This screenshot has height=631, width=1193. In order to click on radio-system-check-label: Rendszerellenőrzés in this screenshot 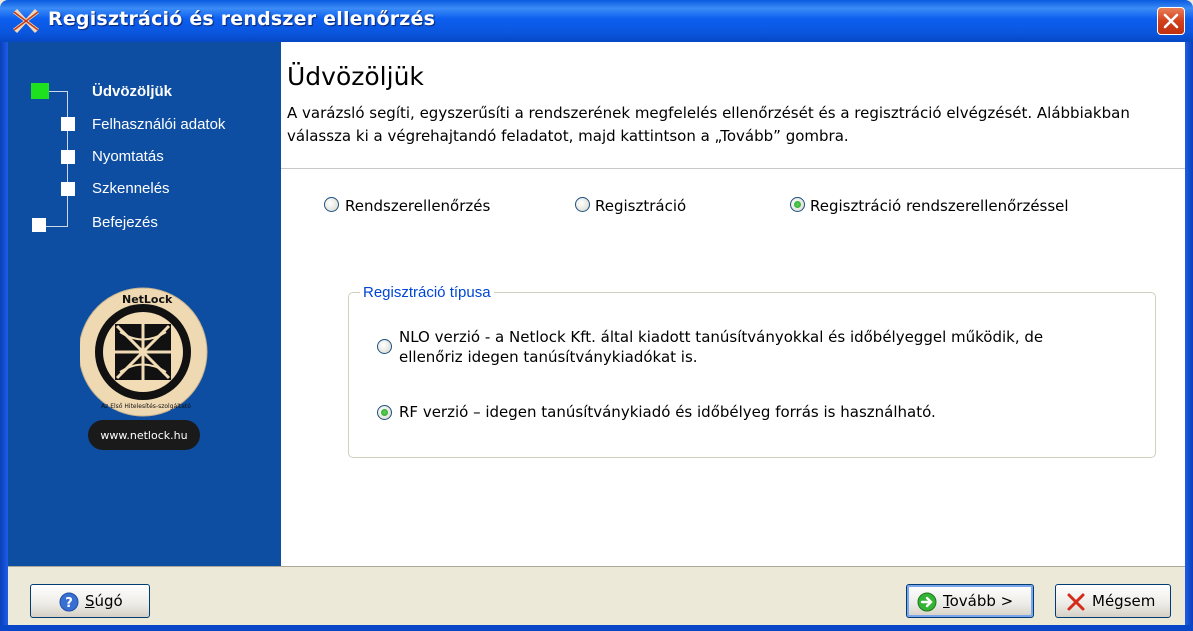, I will do `click(417, 206)`.